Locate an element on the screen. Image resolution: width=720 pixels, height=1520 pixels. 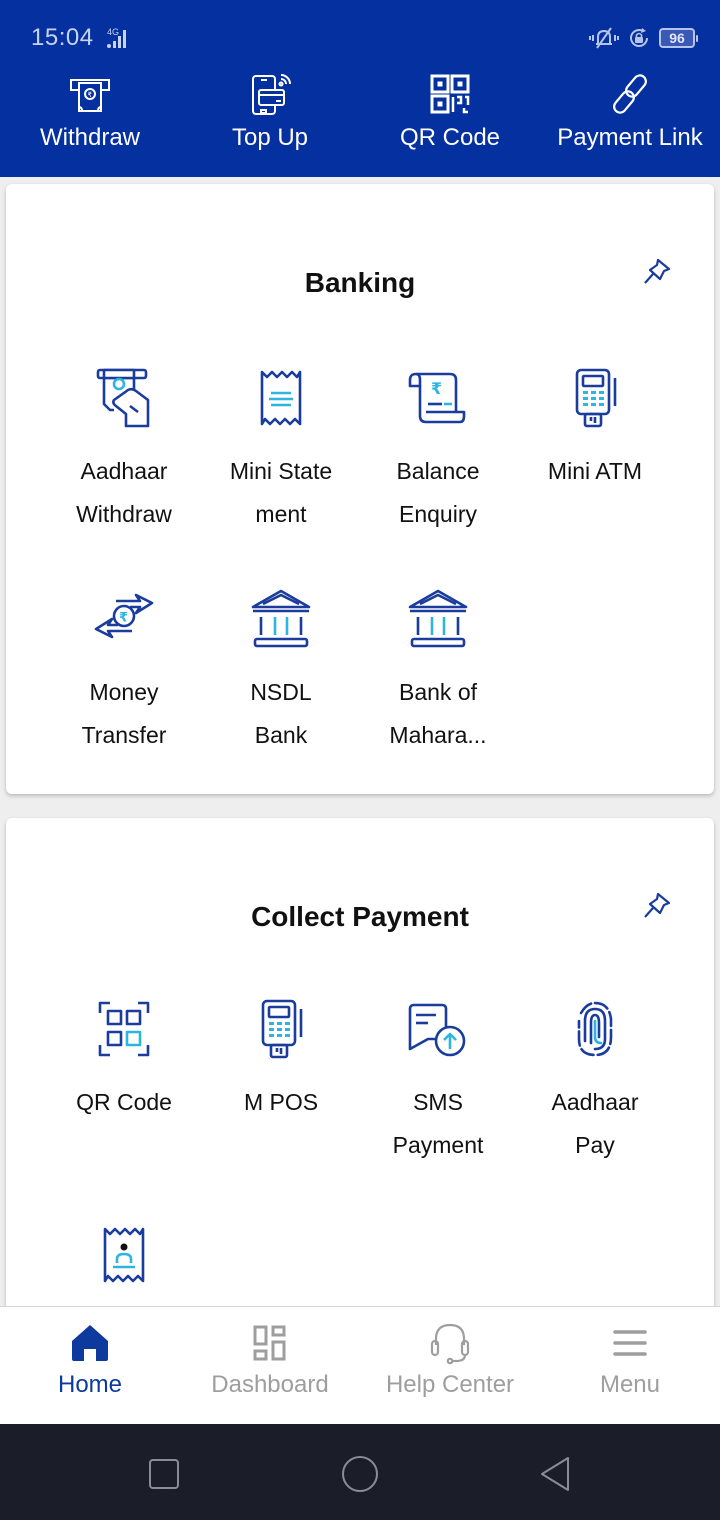
quick-action-label: QR Code is located at coordinates (450, 137).